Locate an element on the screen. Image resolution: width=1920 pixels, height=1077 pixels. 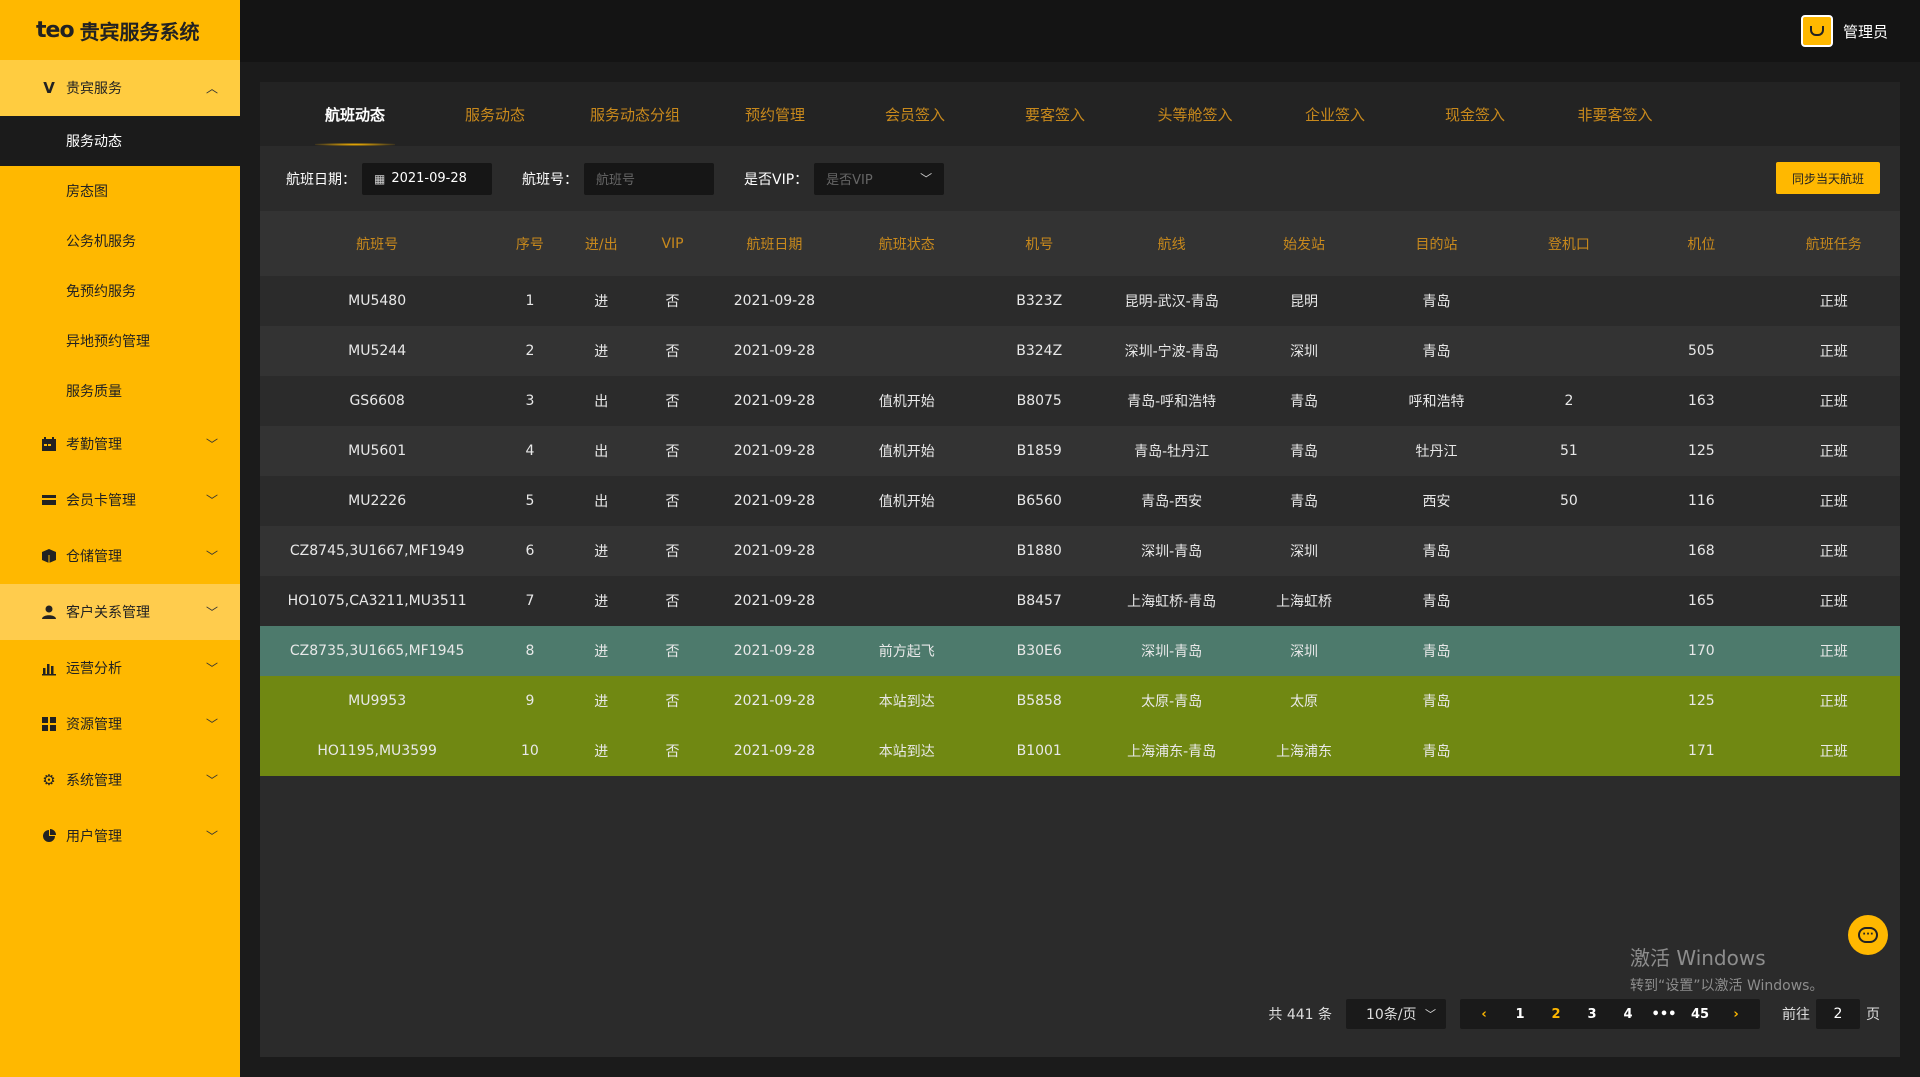
page-size-value: 10条/页 is located at coordinates (1391, 1015).